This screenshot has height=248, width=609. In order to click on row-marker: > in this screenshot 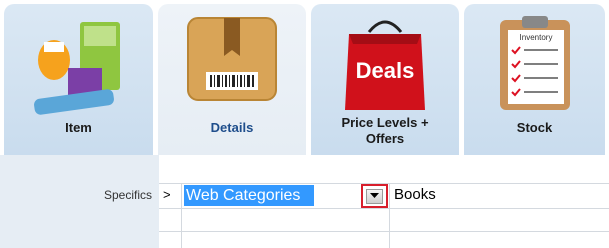, I will do `click(167, 194)`.